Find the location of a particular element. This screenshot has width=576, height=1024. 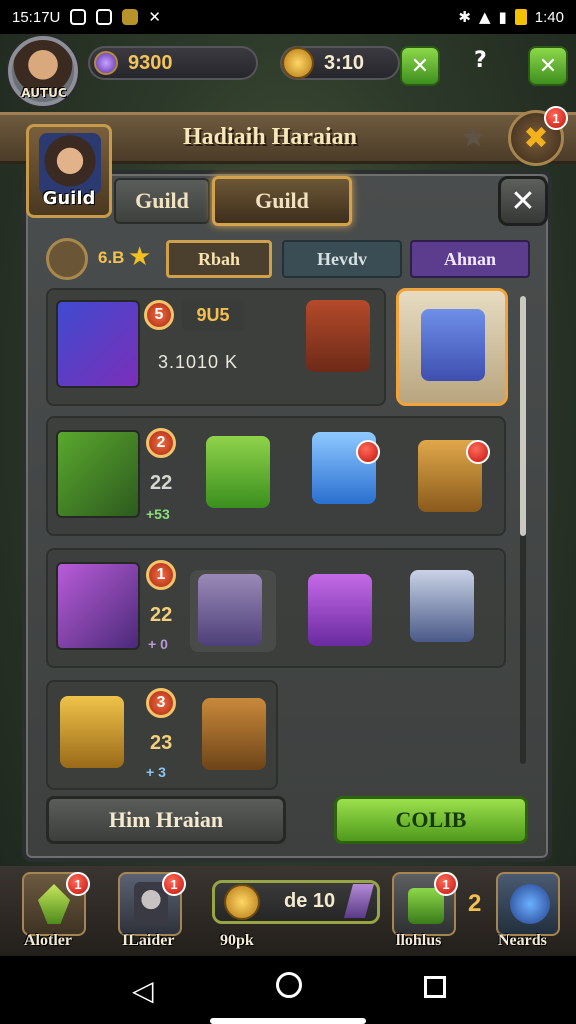

timer-value: 3:10 is located at coordinates (344, 62).